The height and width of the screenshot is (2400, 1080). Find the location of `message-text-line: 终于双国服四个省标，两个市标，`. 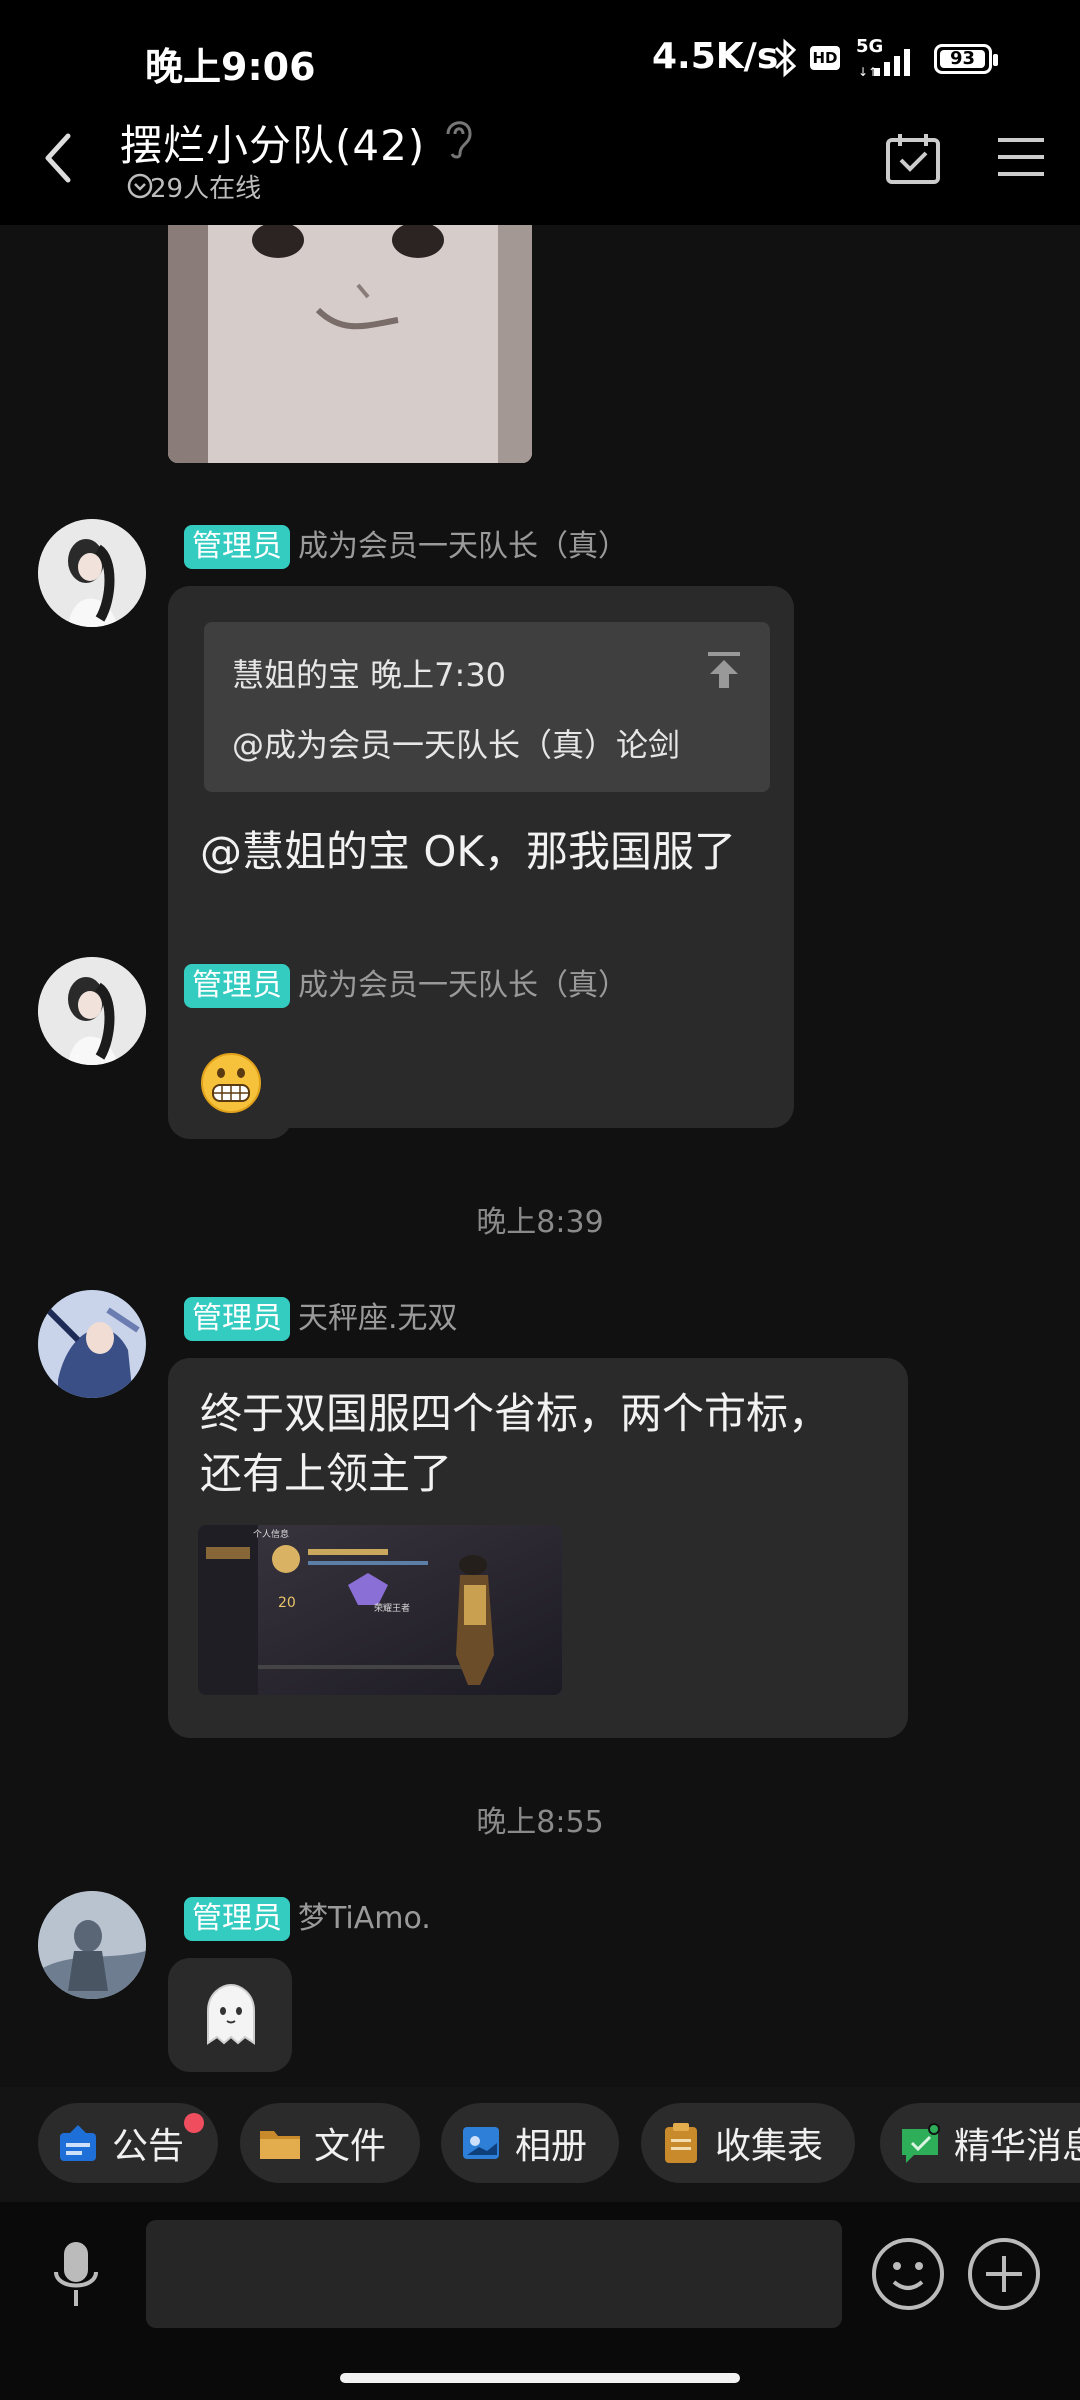

message-text-line: 终于双国服四个省标，两个市标， is located at coordinates (515, 1413).